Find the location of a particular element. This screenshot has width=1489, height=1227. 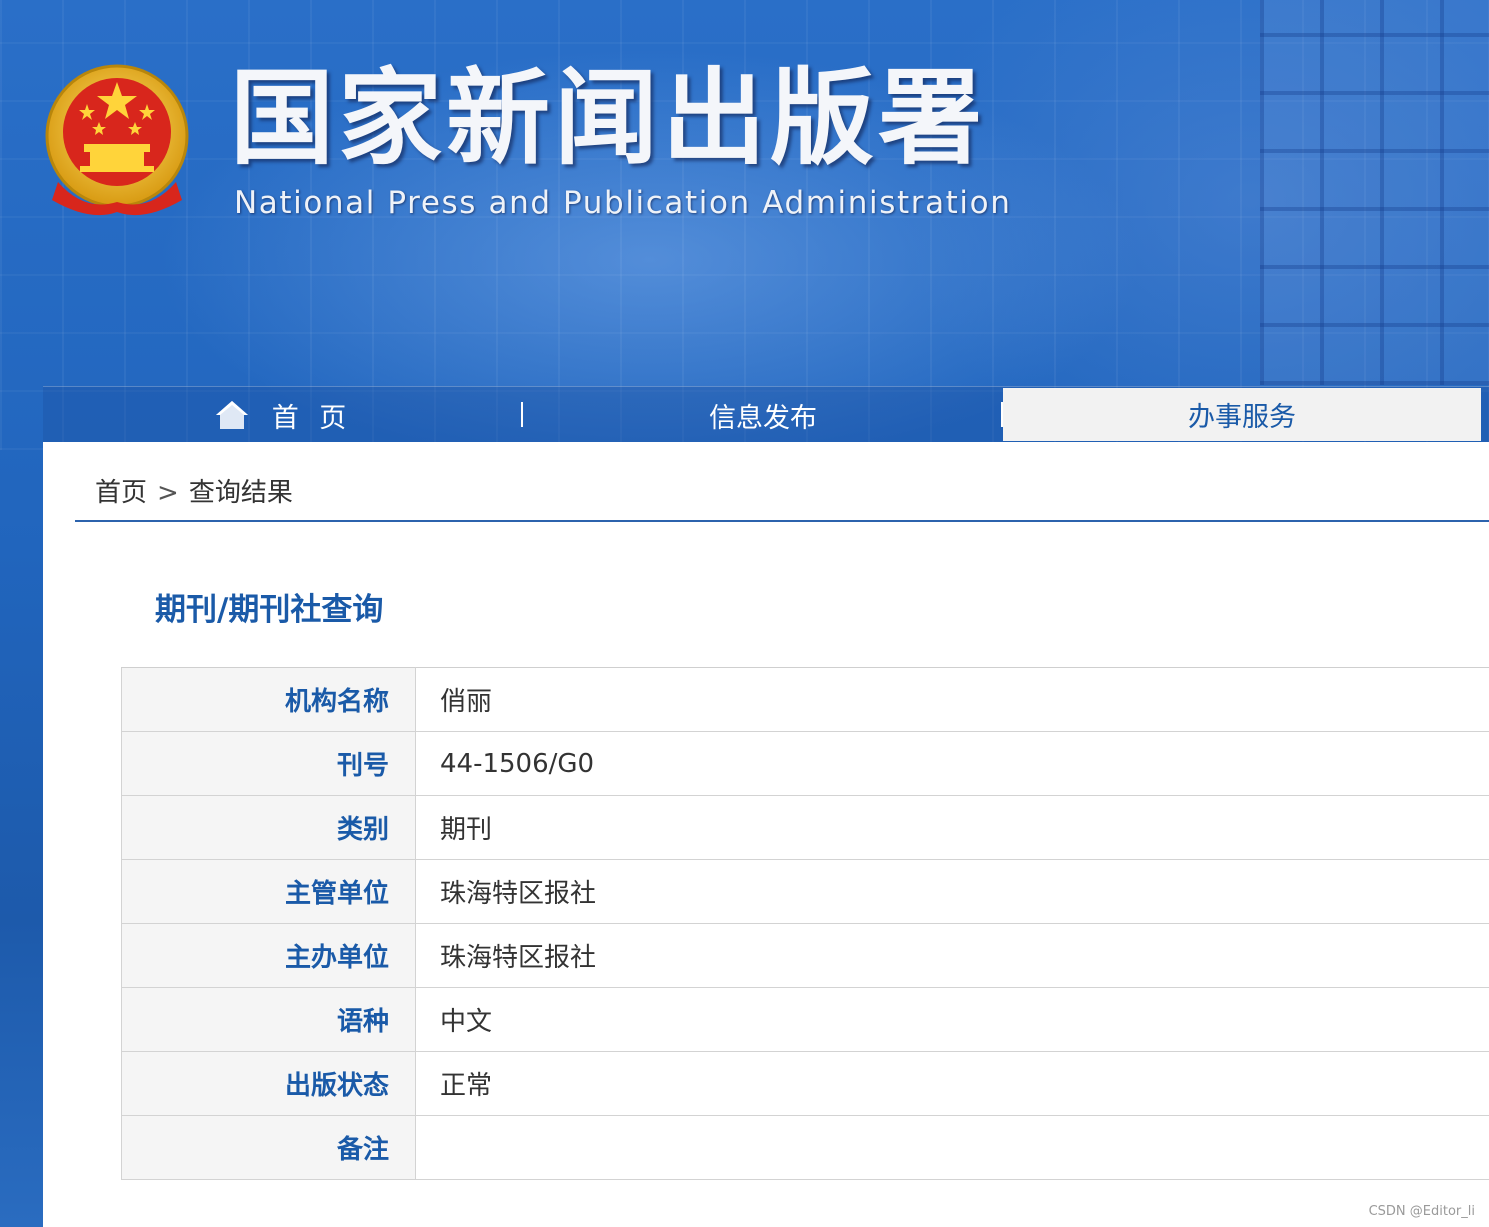

nav-label-info: 信息发布 is located at coordinates (763, 418).